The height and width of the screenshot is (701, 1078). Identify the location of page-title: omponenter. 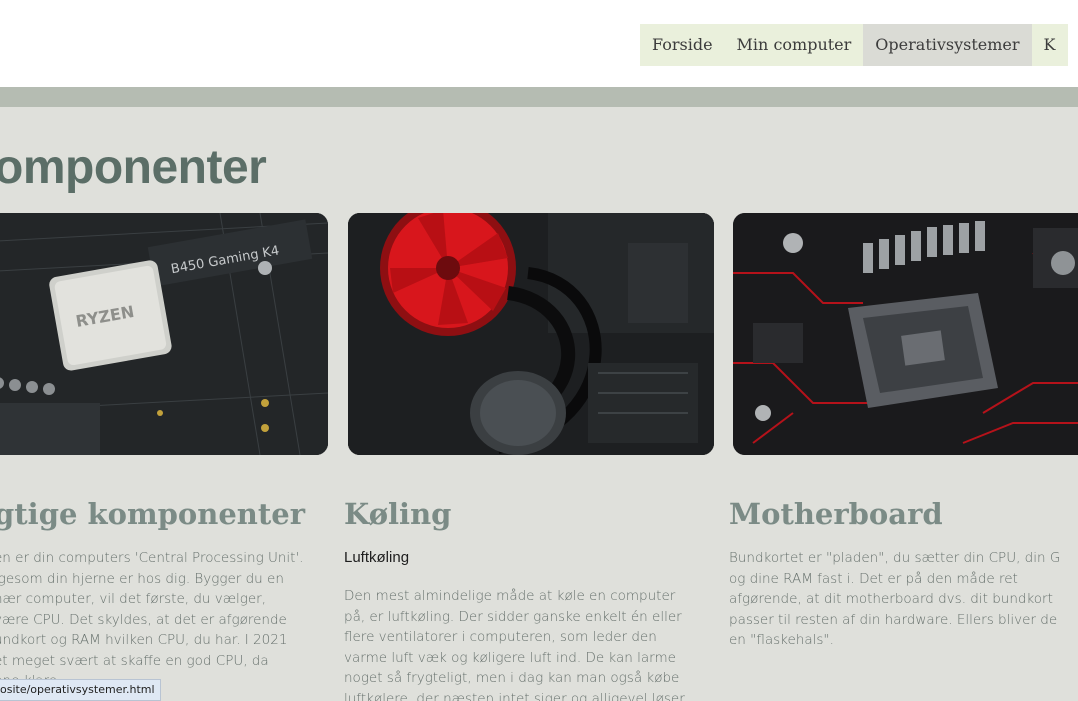
(133, 167).